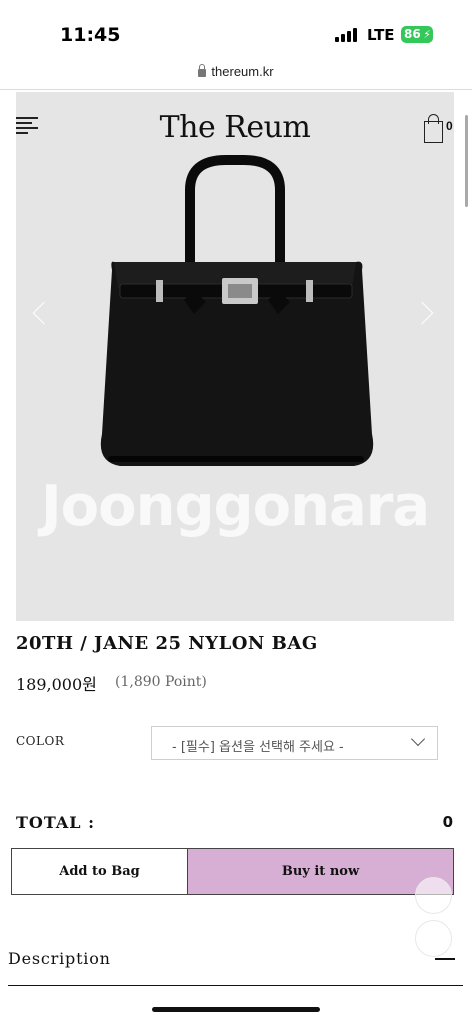  What do you see at coordinates (99, 871) in the screenshot?
I see `add-to-bag-button: Add to Bag` at bounding box center [99, 871].